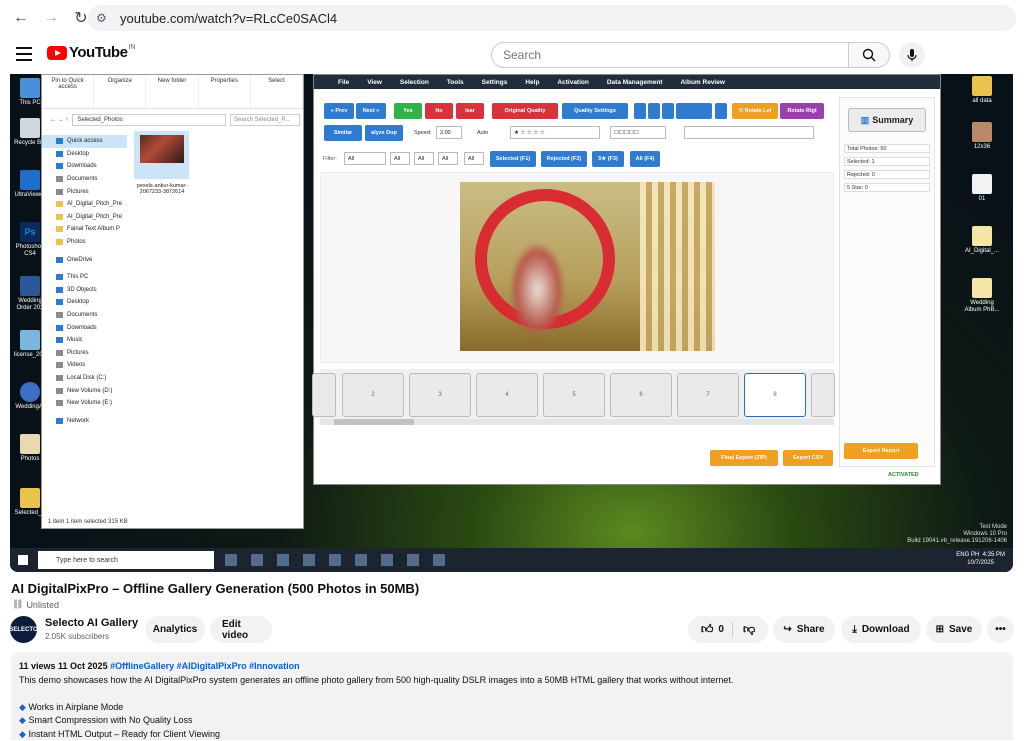 This screenshot has height=741, width=1024. What do you see at coordinates (84, 277) in the screenshot?
I see `tree-item: This PC` at bounding box center [84, 277].